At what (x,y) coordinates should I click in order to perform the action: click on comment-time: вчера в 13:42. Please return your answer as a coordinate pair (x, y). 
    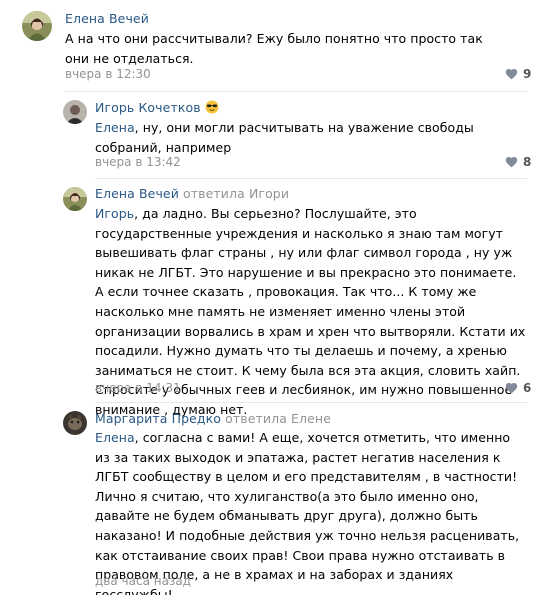
    Looking at the image, I should click on (138, 162).